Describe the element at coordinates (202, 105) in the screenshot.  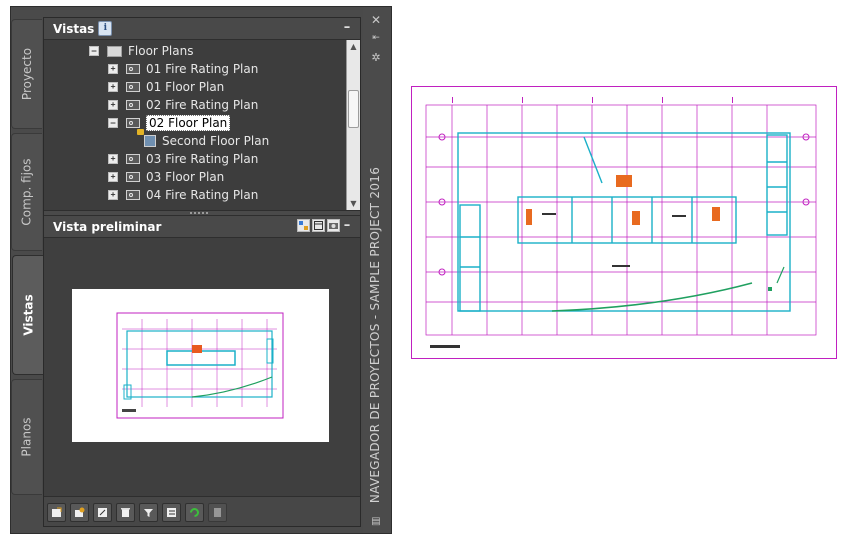
I see `tree-item-label: 02 Fire Rating Plan` at that location.